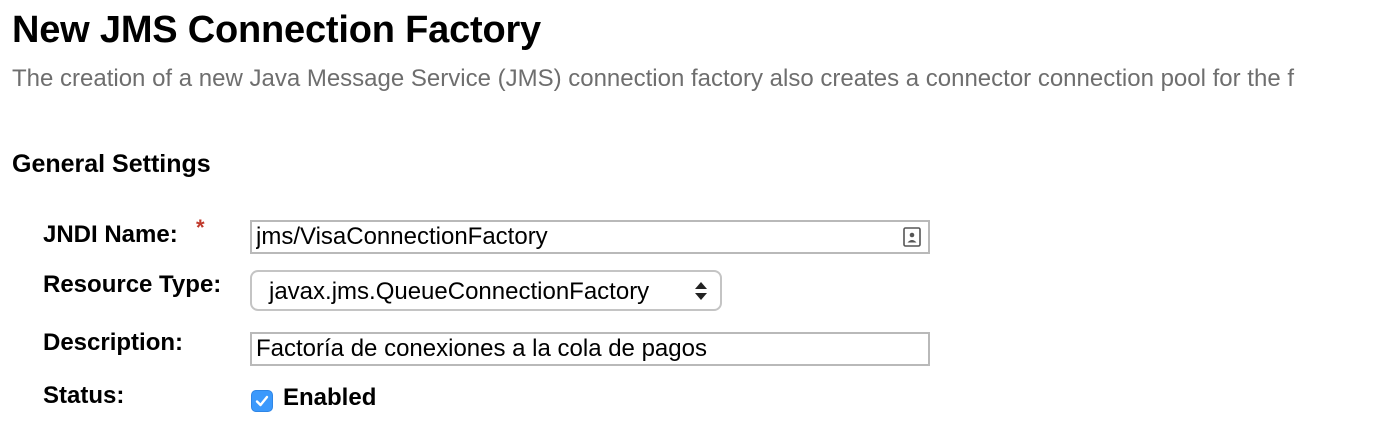 The height and width of the screenshot is (426, 1396). I want to click on checkmark-icon, so click(262, 401).